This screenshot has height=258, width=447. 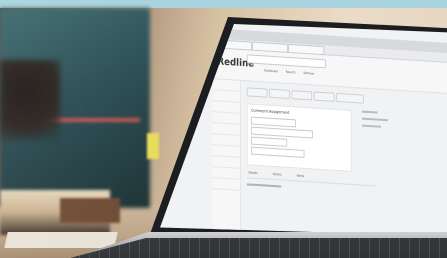 What do you see at coordinates (300, 175) in the screenshot?
I see `tab-notes: Notes` at bounding box center [300, 175].